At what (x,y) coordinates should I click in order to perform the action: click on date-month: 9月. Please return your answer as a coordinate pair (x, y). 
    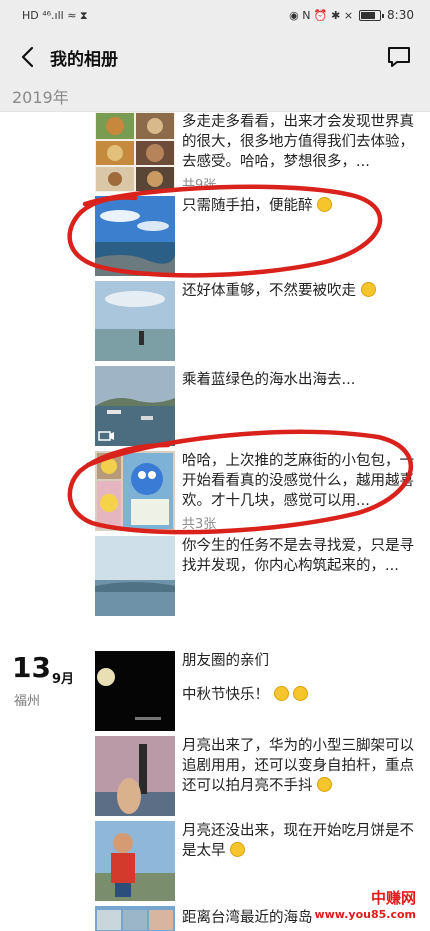
    Looking at the image, I should click on (63, 679).